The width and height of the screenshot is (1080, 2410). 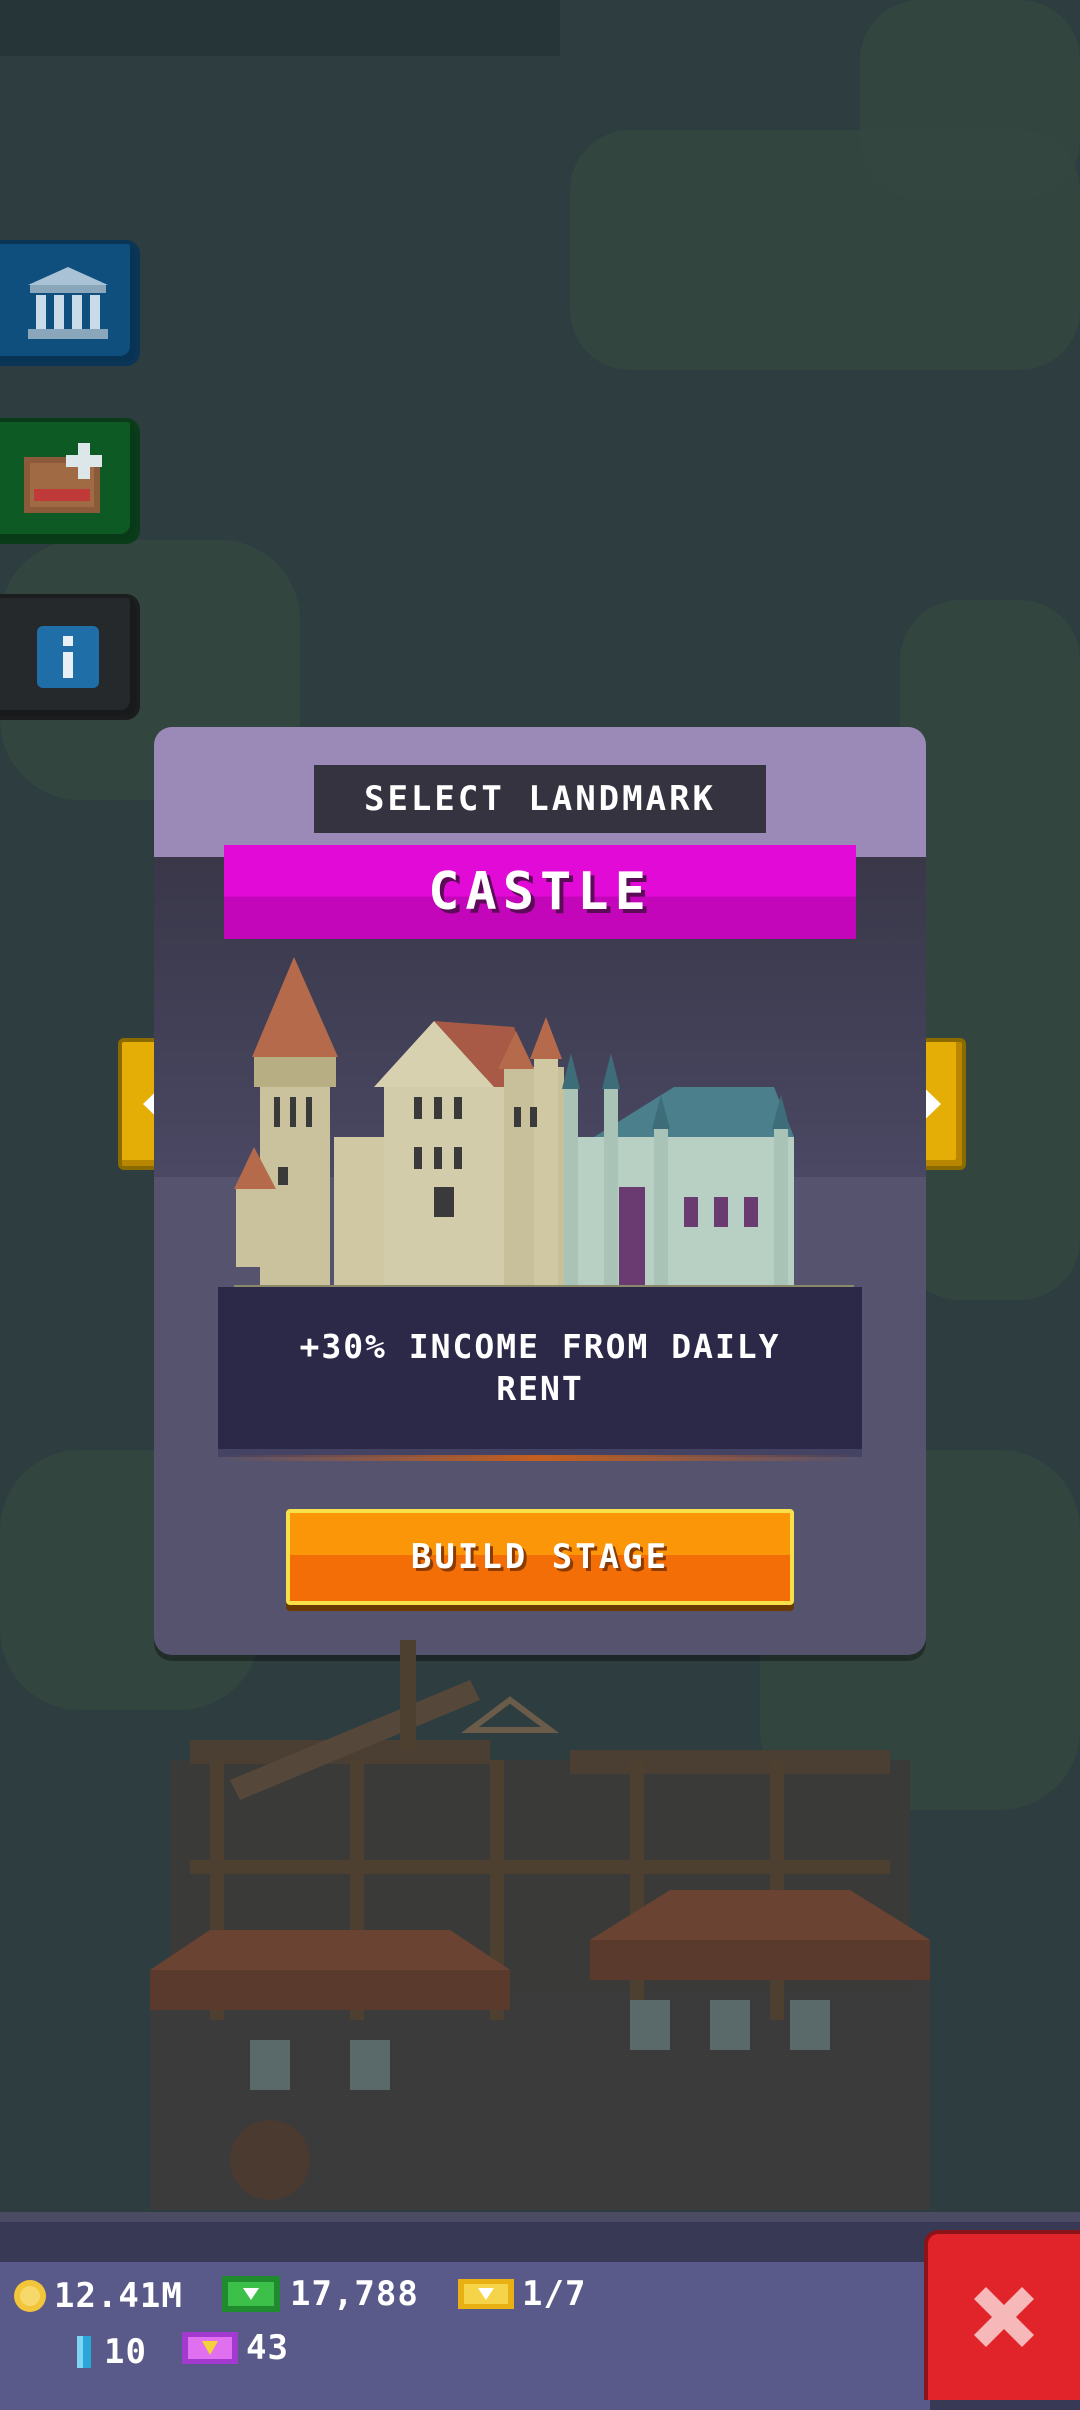 I want to click on bg-cloud-band, so click(x=280, y=28).